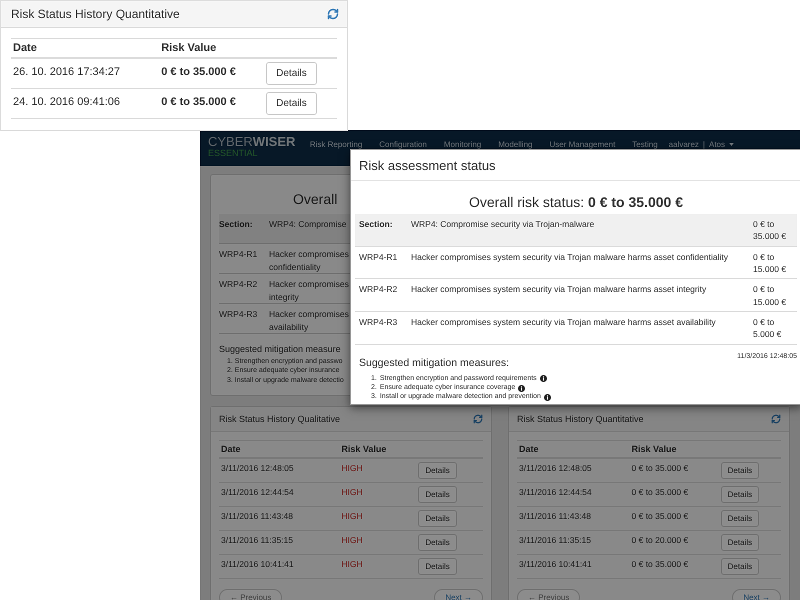 The width and height of the screenshot is (800, 600). Describe the element at coordinates (307, 225) in the screenshot. I see `section-text: WRP4: Compromise` at that location.